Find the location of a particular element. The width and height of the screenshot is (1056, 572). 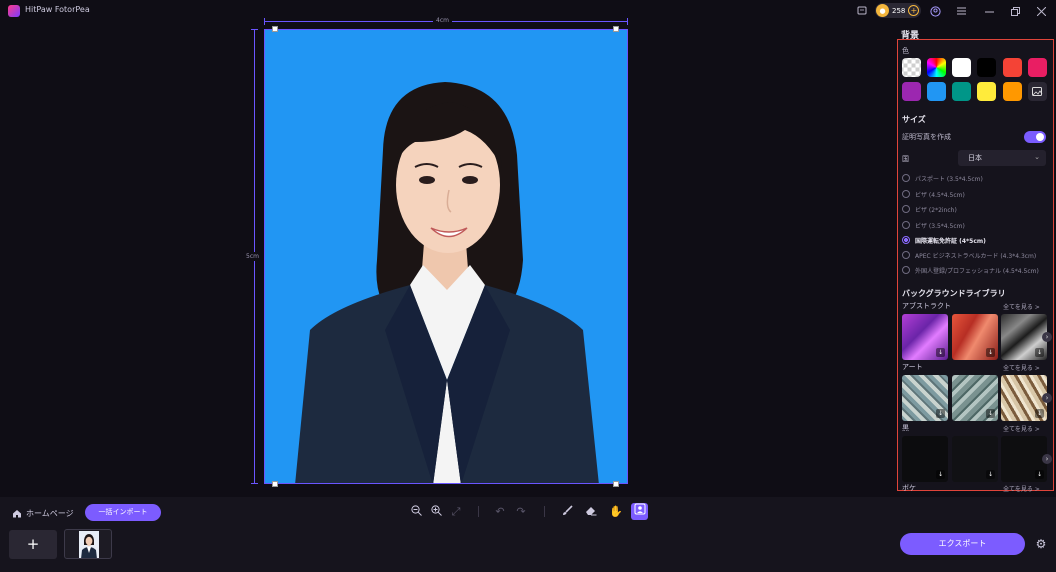

add-credits-icon: + is located at coordinates (914, 10).